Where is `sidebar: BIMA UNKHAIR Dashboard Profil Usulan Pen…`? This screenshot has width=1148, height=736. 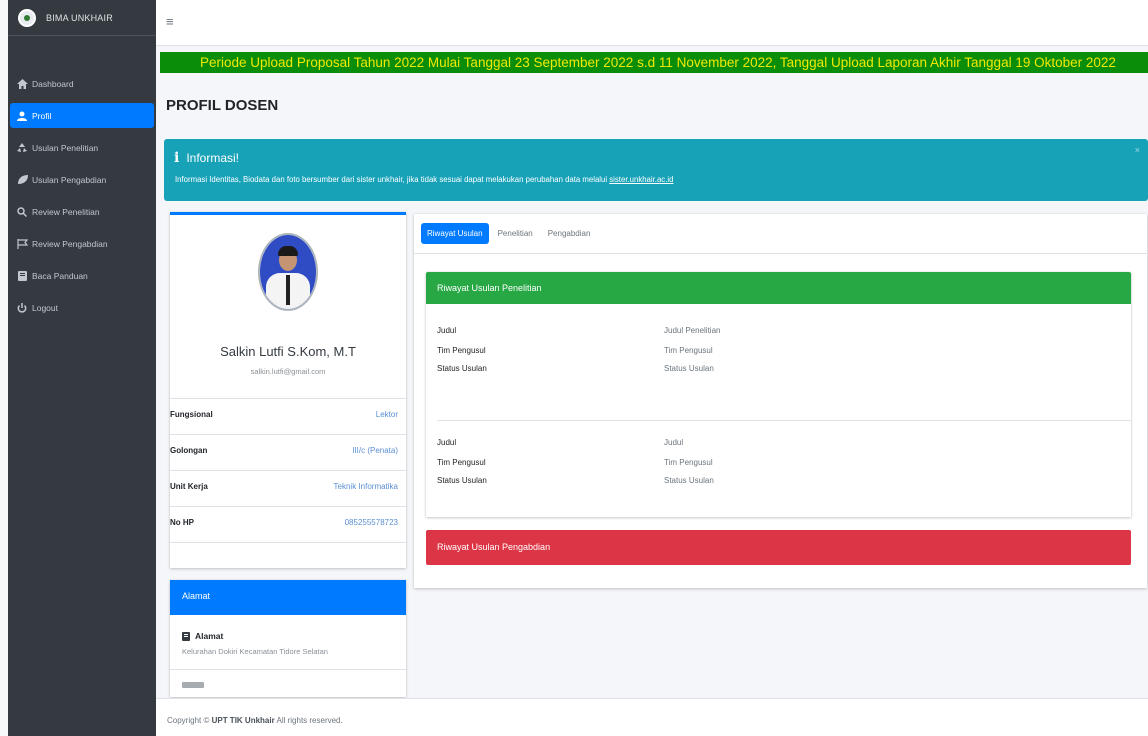 sidebar: BIMA UNKHAIR Dashboard Profil Usulan Pen… is located at coordinates (82, 368).